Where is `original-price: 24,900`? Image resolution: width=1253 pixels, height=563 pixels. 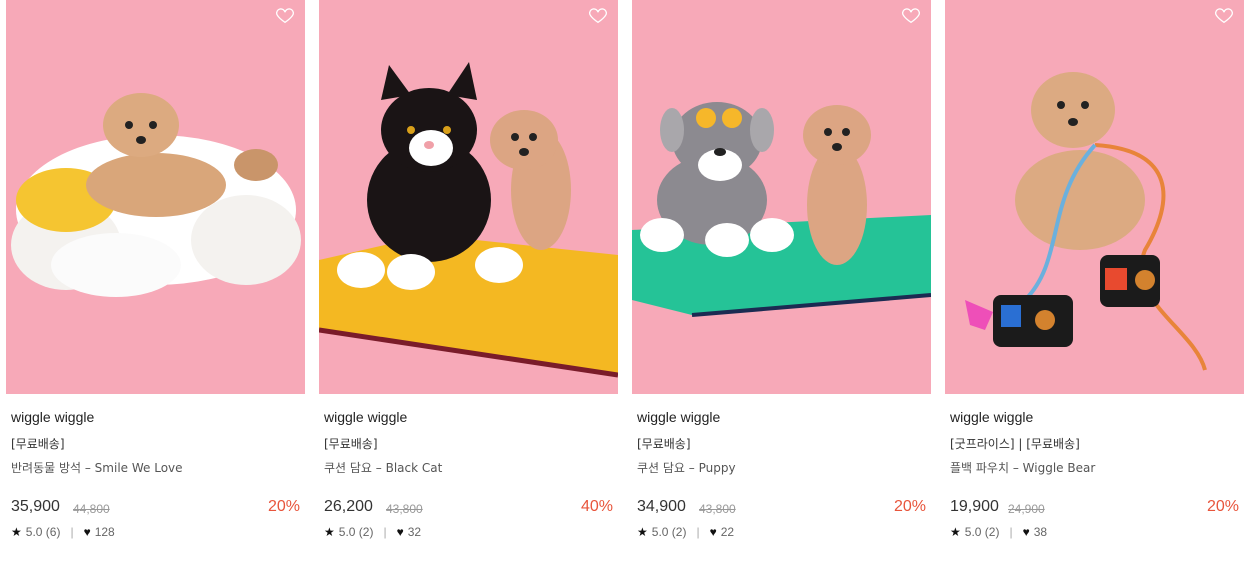
original-price: 24,900 is located at coordinates (1026, 509).